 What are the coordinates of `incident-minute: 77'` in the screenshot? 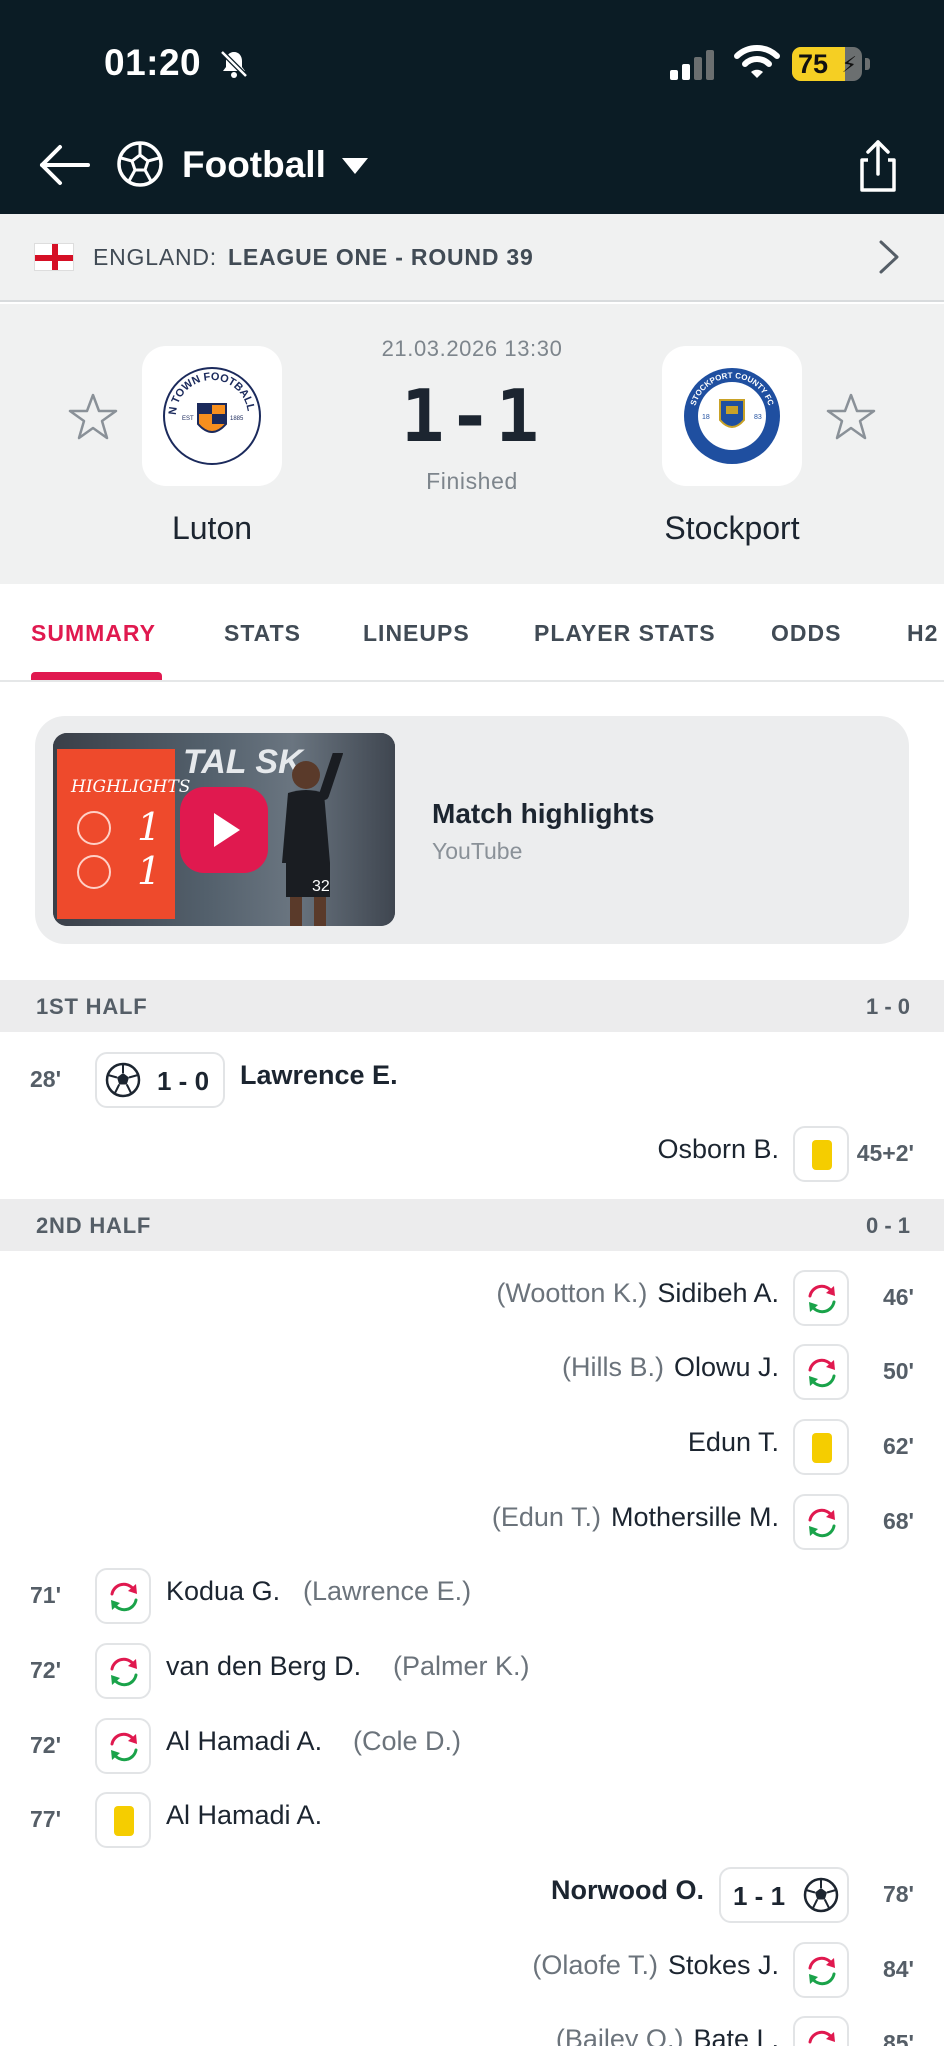 It's located at (46, 1819).